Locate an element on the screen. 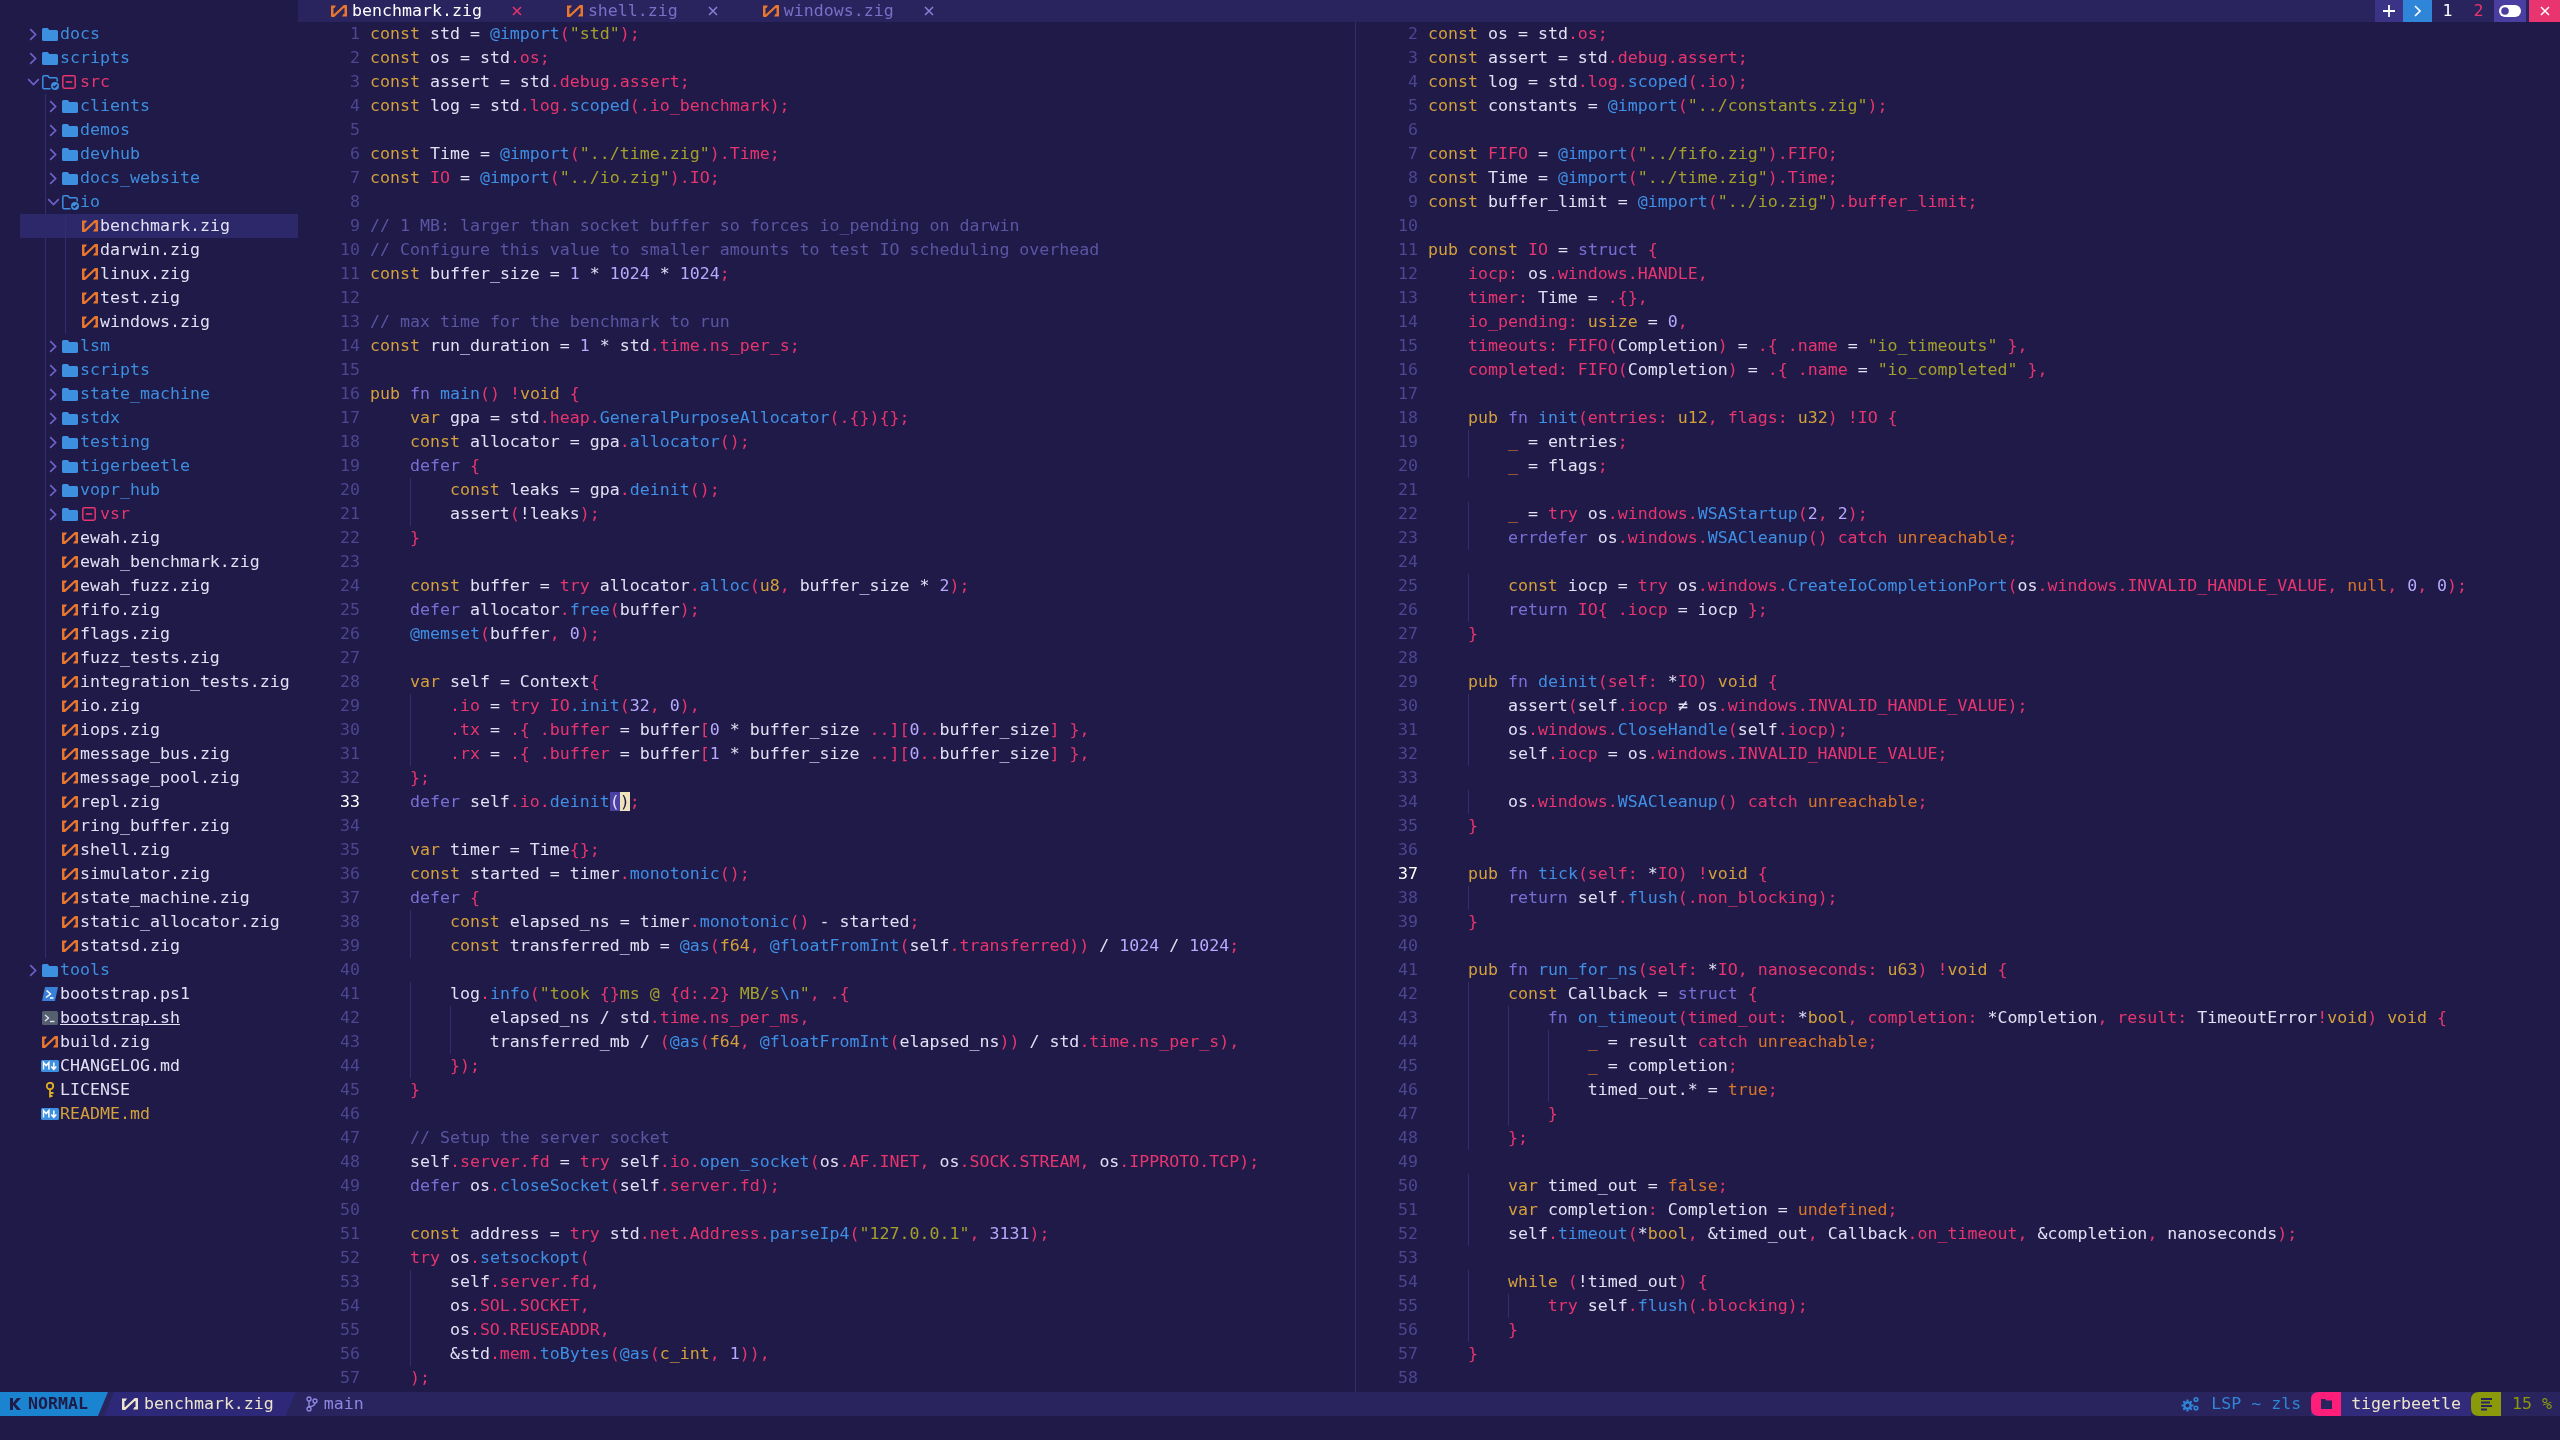  tree-item: static_allocator.zig is located at coordinates (159, 922).